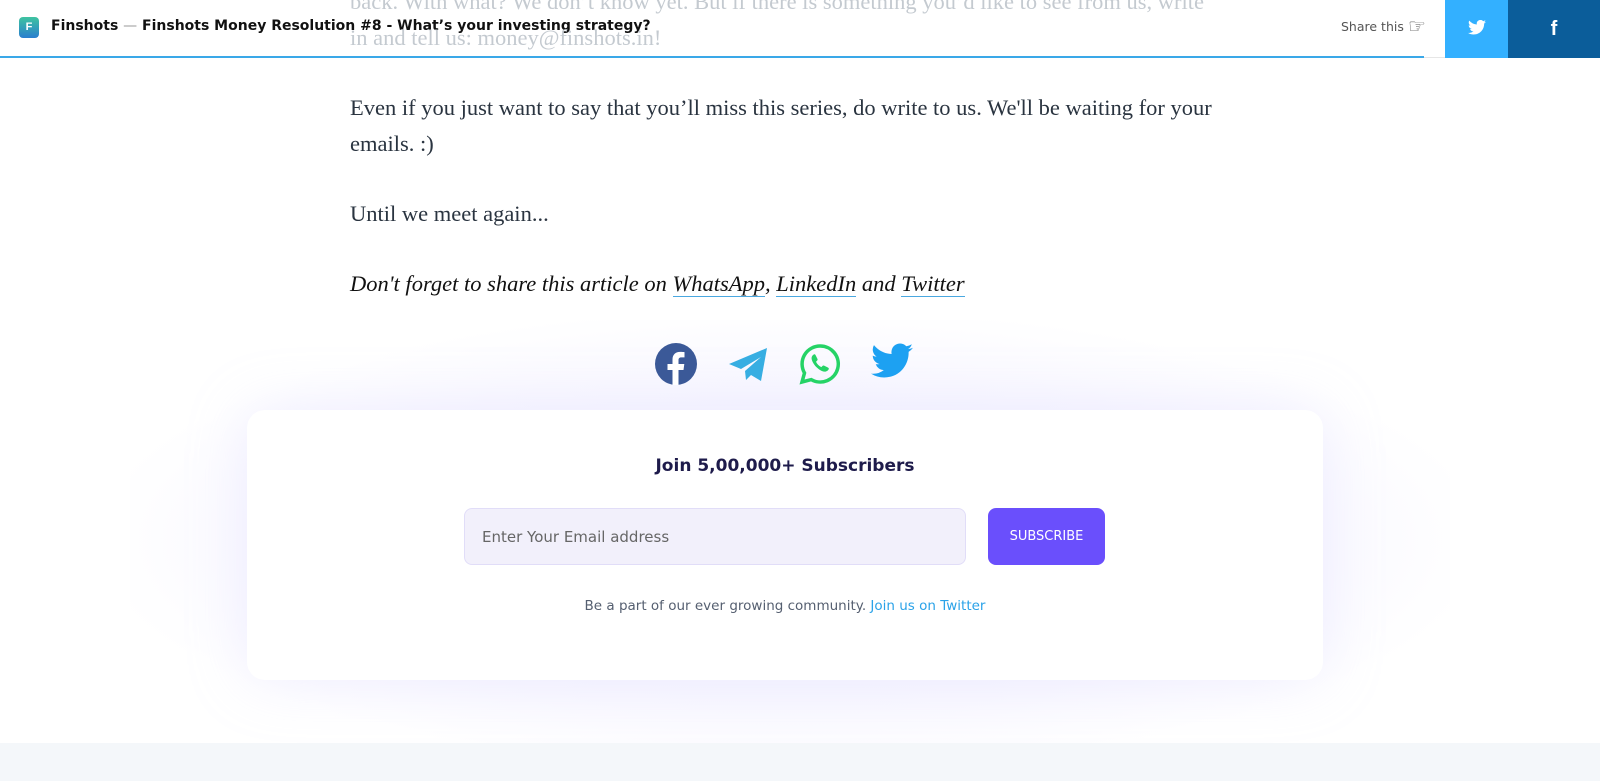  Describe the element at coordinates (1372, 26) in the screenshot. I see `share-label: Share this` at that location.